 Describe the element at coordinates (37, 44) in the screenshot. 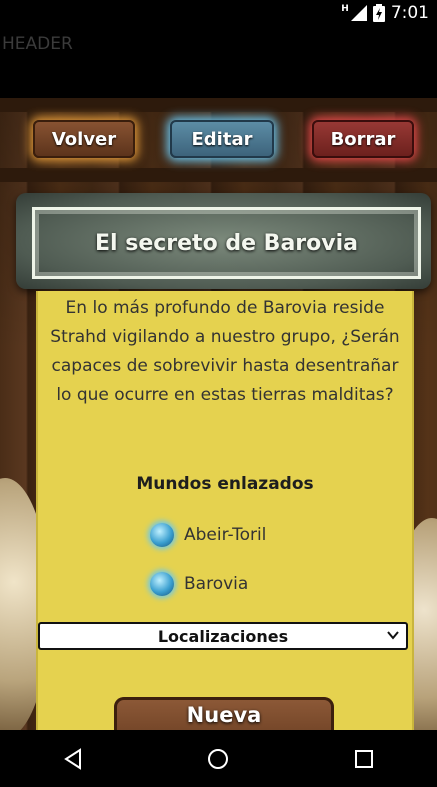

I see `header-text: HEADER` at that location.